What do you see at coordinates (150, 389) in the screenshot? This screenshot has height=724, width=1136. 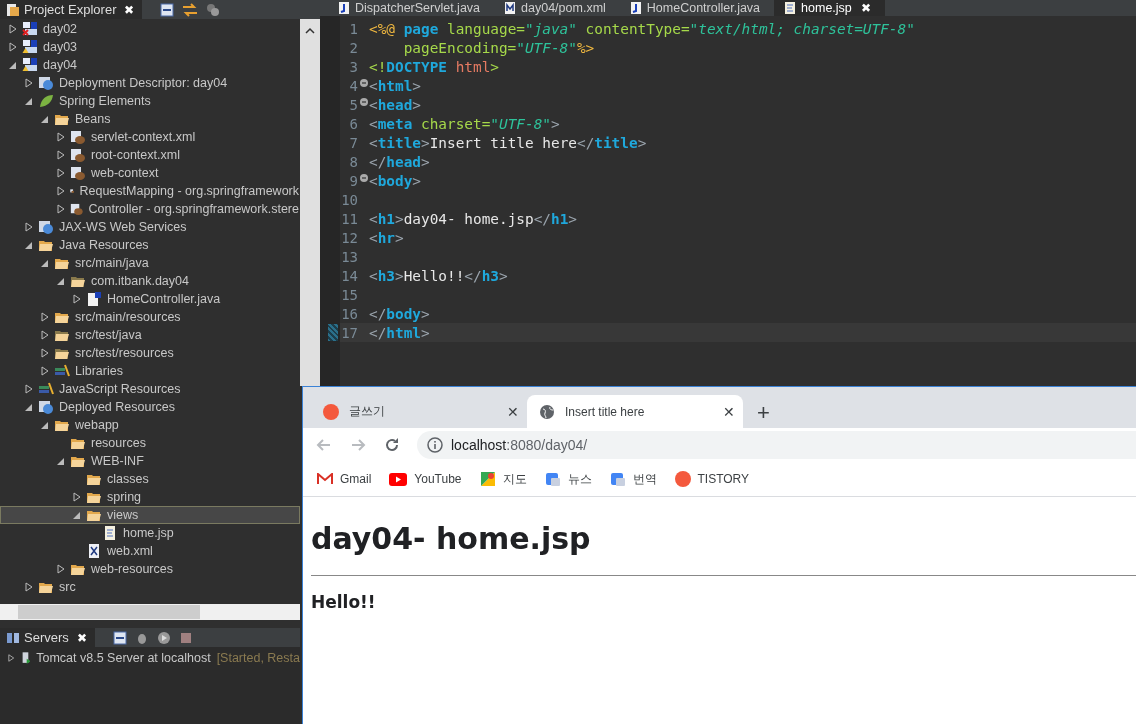 I see `tree-item: JavaScript Resources` at bounding box center [150, 389].